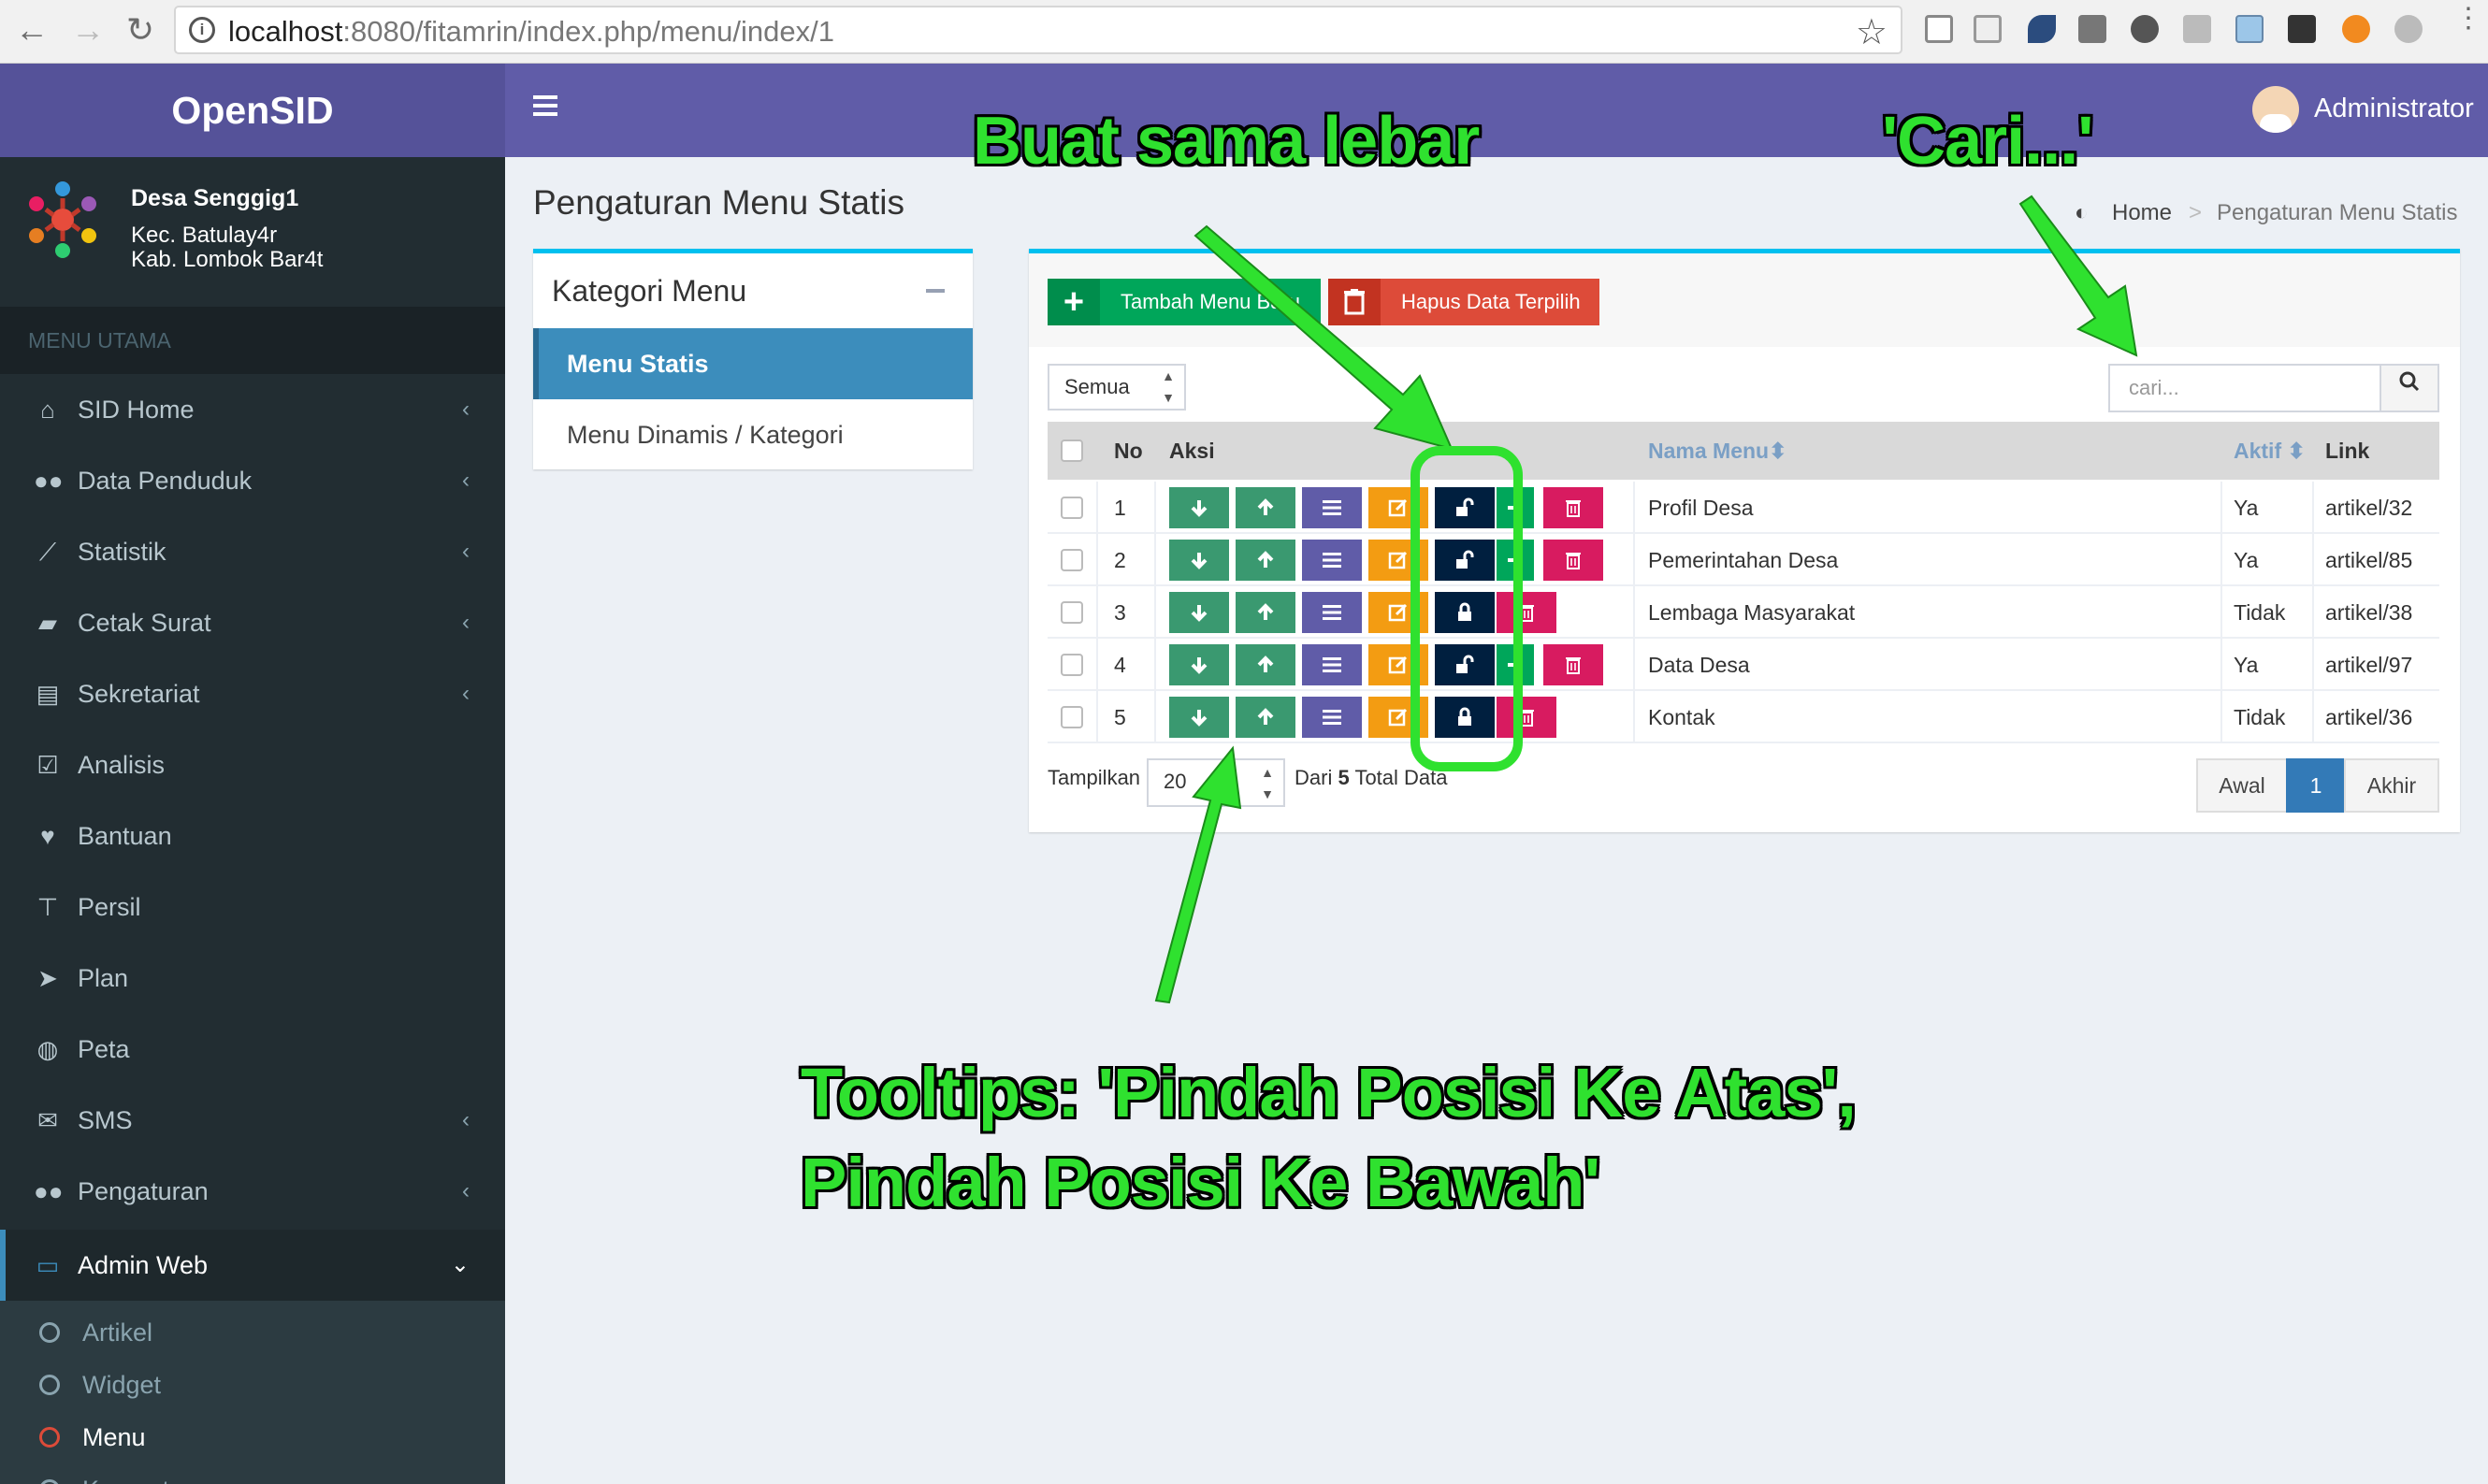 The width and height of the screenshot is (2488, 1484). Describe the element at coordinates (1324, 337) in the screenshot. I see `arrow-to-lock-column` at that location.